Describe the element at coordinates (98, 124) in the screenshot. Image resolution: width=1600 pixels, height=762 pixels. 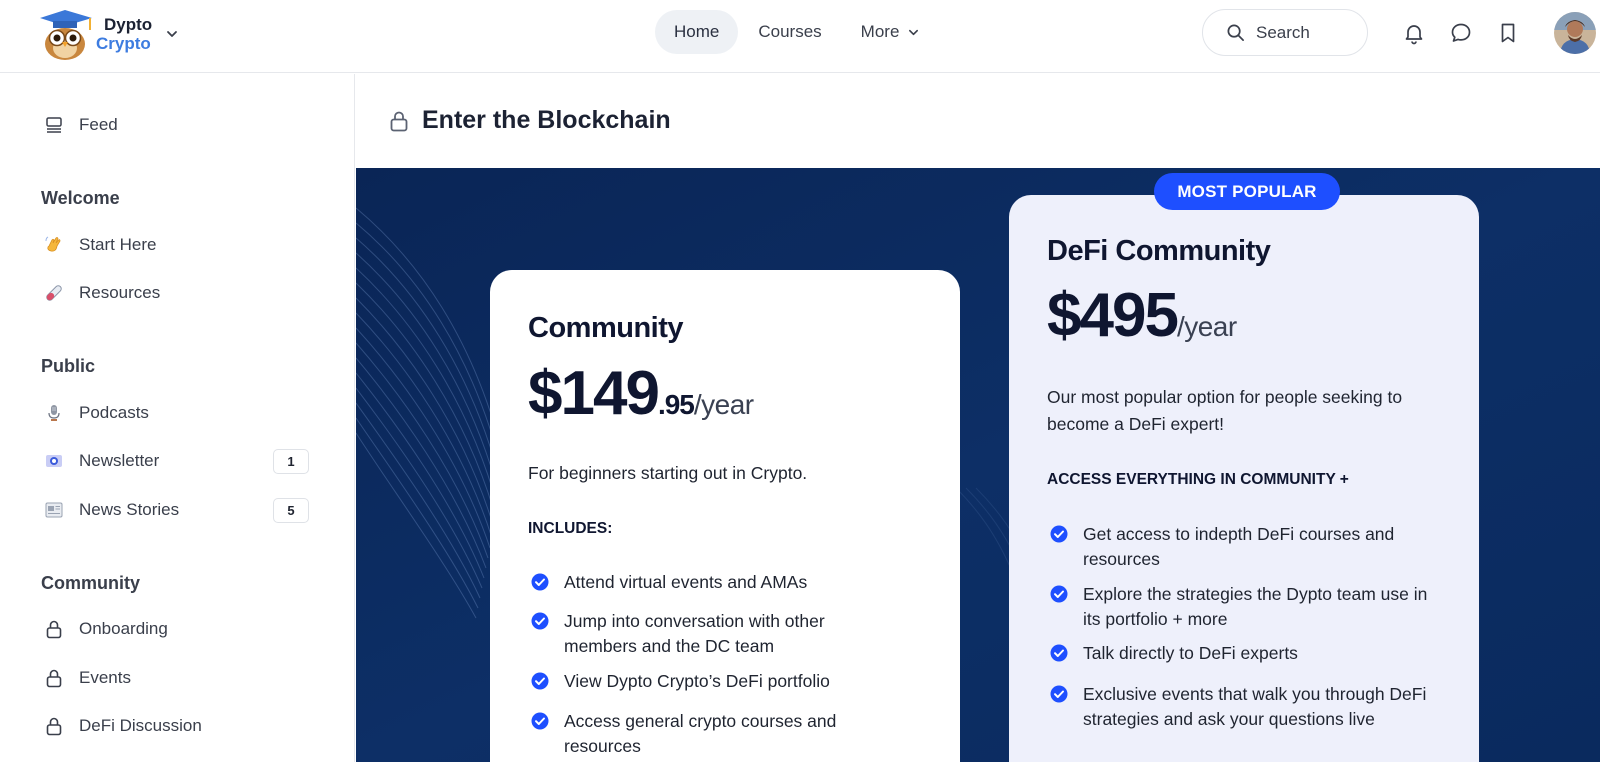
I see `sidebar-item-label: Feed` at that location.